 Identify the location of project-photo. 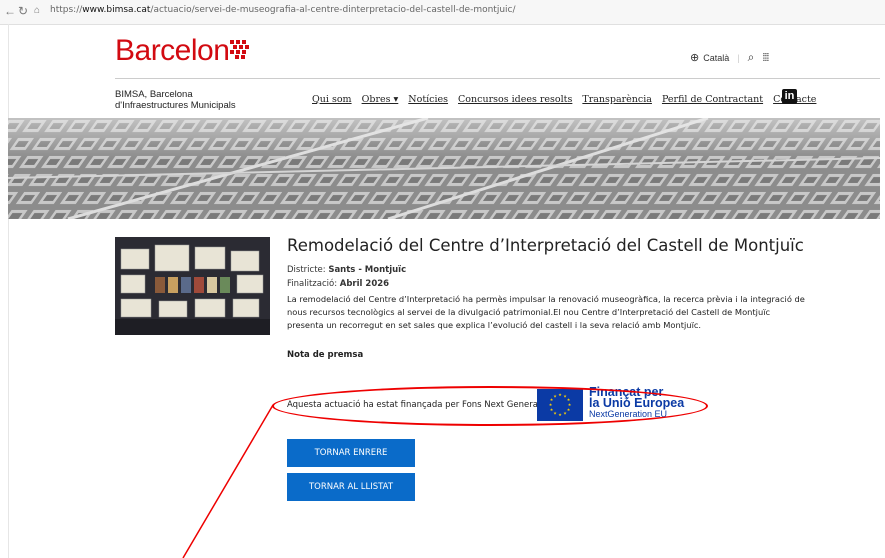
(192, 286).